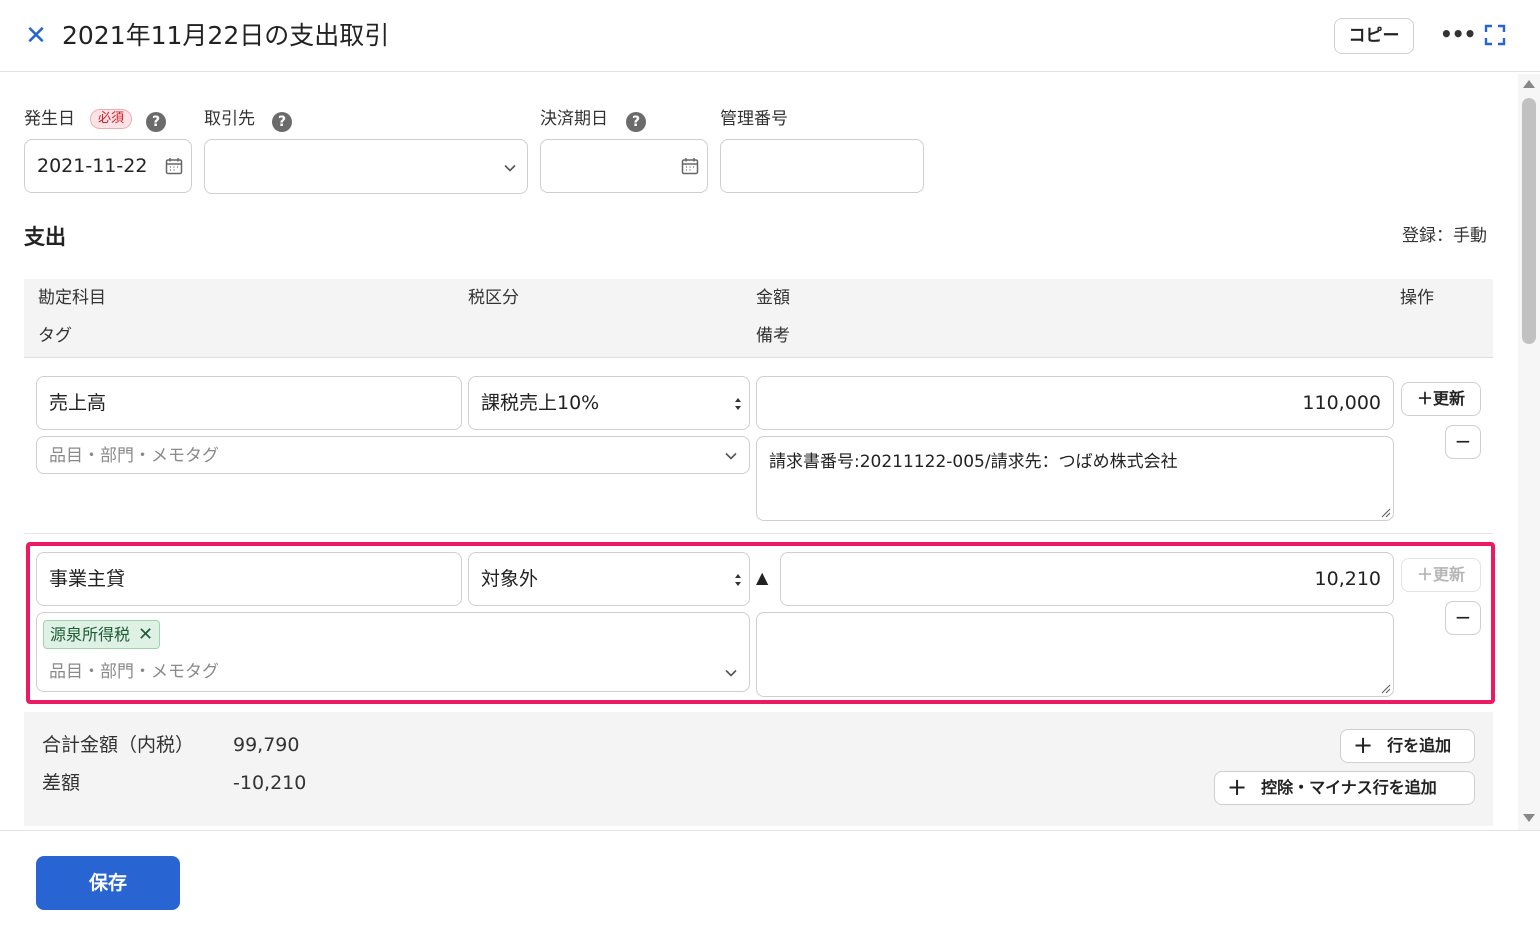 The width and height of the screenshot is (1540, 936). Describe the element at coordinates (1374, 36) in the screenshot. I see `copy-button: コピー` at that location.